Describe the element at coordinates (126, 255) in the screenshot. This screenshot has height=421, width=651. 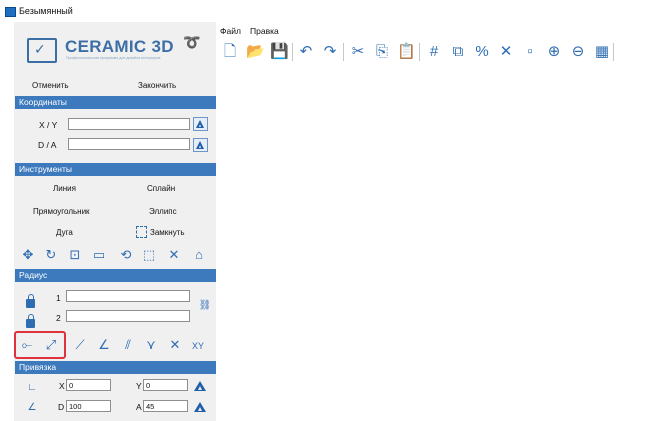
I see `reset-icon: ⟲` at that location.